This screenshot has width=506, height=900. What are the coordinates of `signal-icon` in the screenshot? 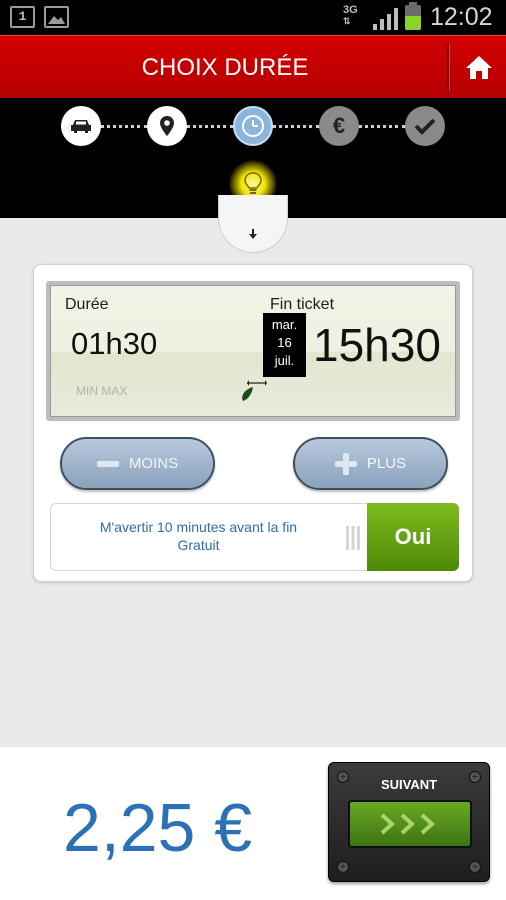 It's located at (385, 19).